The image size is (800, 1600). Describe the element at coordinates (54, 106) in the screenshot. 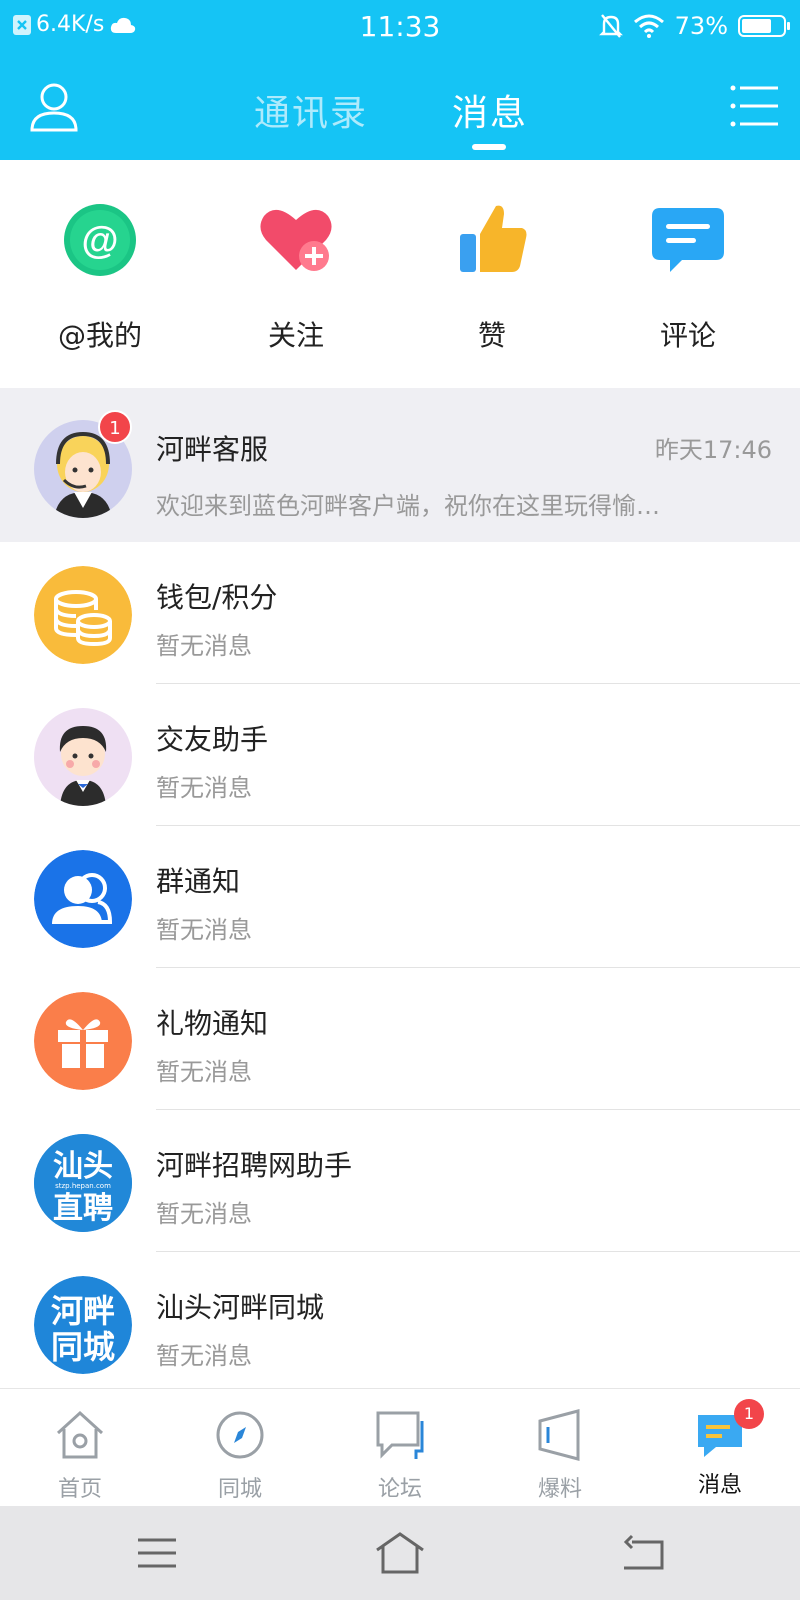

I see `user-profile-icon` at that location.